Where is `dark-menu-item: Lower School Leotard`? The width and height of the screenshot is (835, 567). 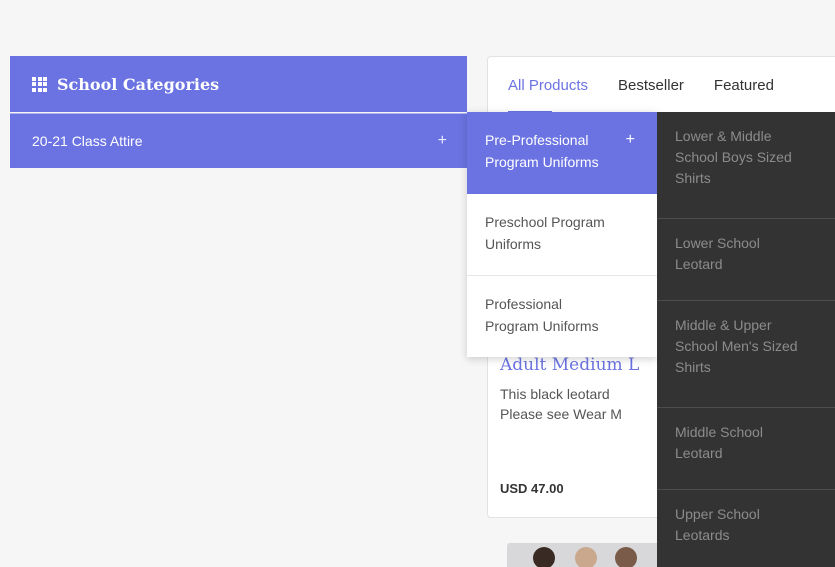 dark-menu-item: Lower School Leotard is located at coordinates (746, 260).